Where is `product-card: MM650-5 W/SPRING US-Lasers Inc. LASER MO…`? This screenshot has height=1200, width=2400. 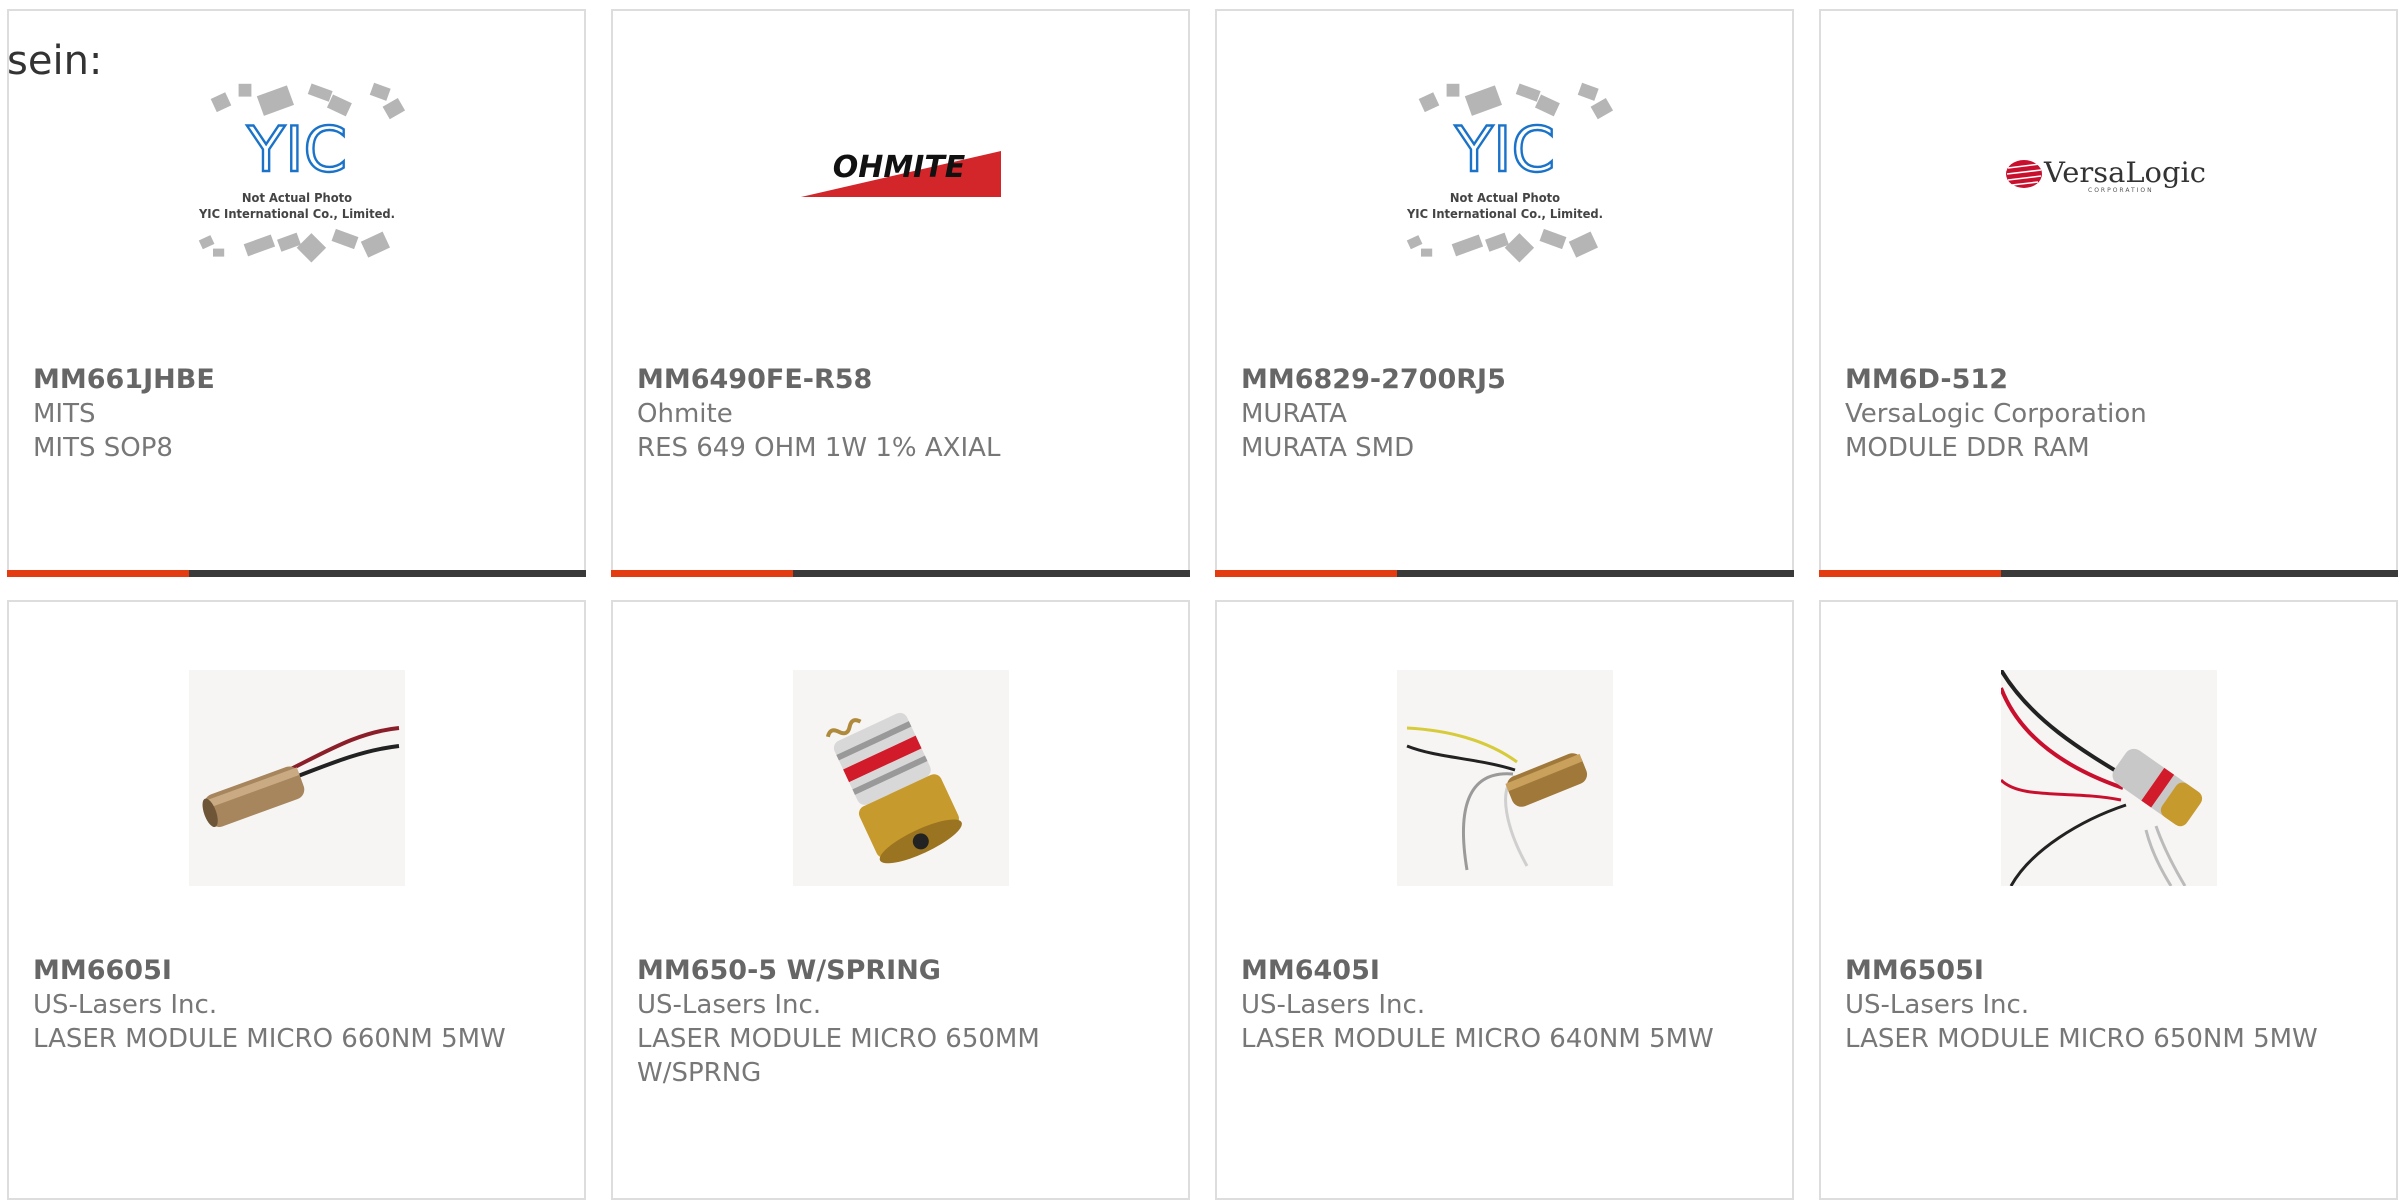
product-card: MM650-5 W/SPRING US-Lasers Inc. LASER MO… is located at coordinates (900, 900).